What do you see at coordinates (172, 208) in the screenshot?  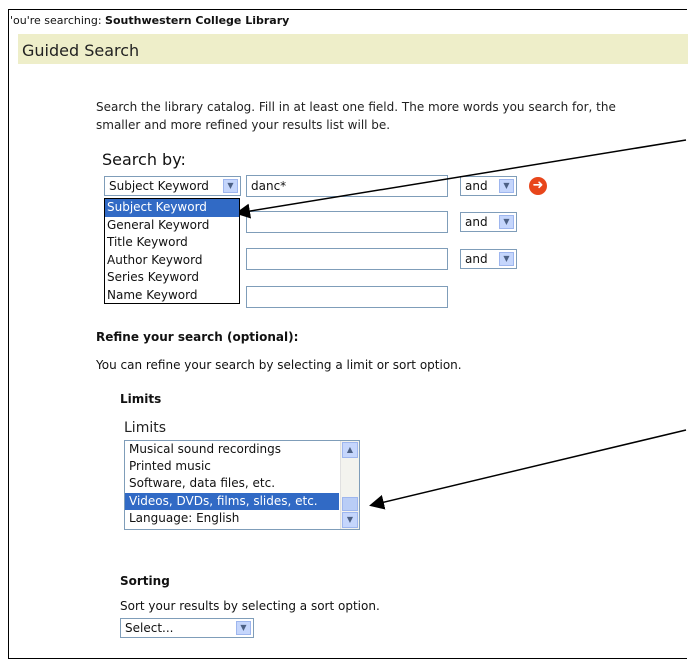 I see `dropdown-option: Subject Keyword` at bounding box center [172, 208].